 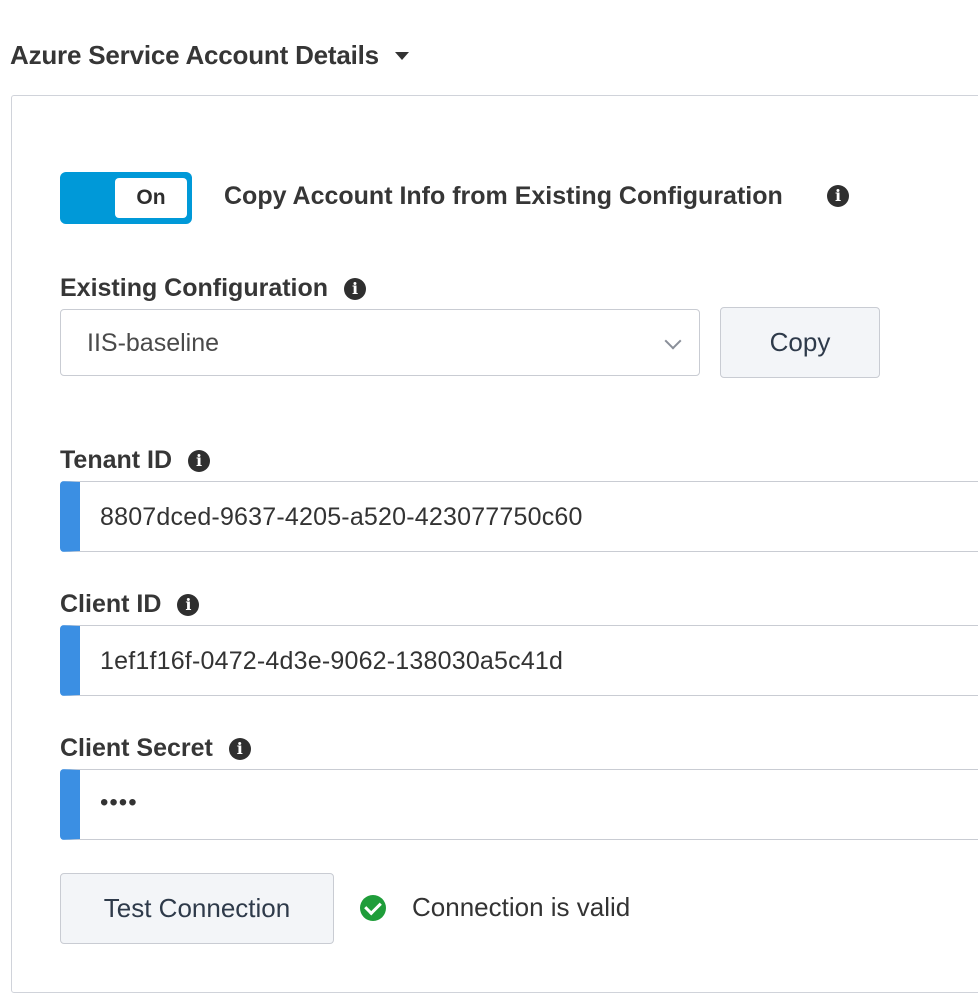 I want to click on tenant-id-field: 8807dced-9637-4205-a520-423077750c60, so click(x=519, y=516).